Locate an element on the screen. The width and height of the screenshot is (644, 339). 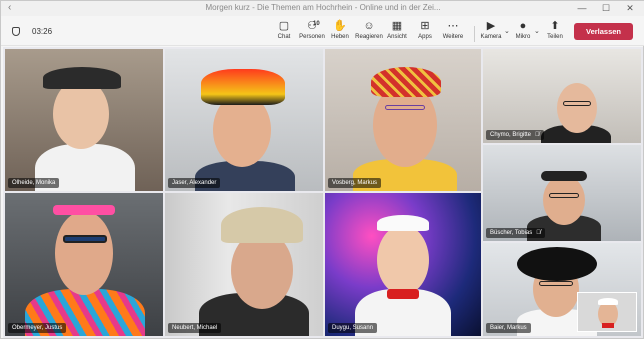
apps-button: ⊞ Apps is located at coordinates (425, 32).